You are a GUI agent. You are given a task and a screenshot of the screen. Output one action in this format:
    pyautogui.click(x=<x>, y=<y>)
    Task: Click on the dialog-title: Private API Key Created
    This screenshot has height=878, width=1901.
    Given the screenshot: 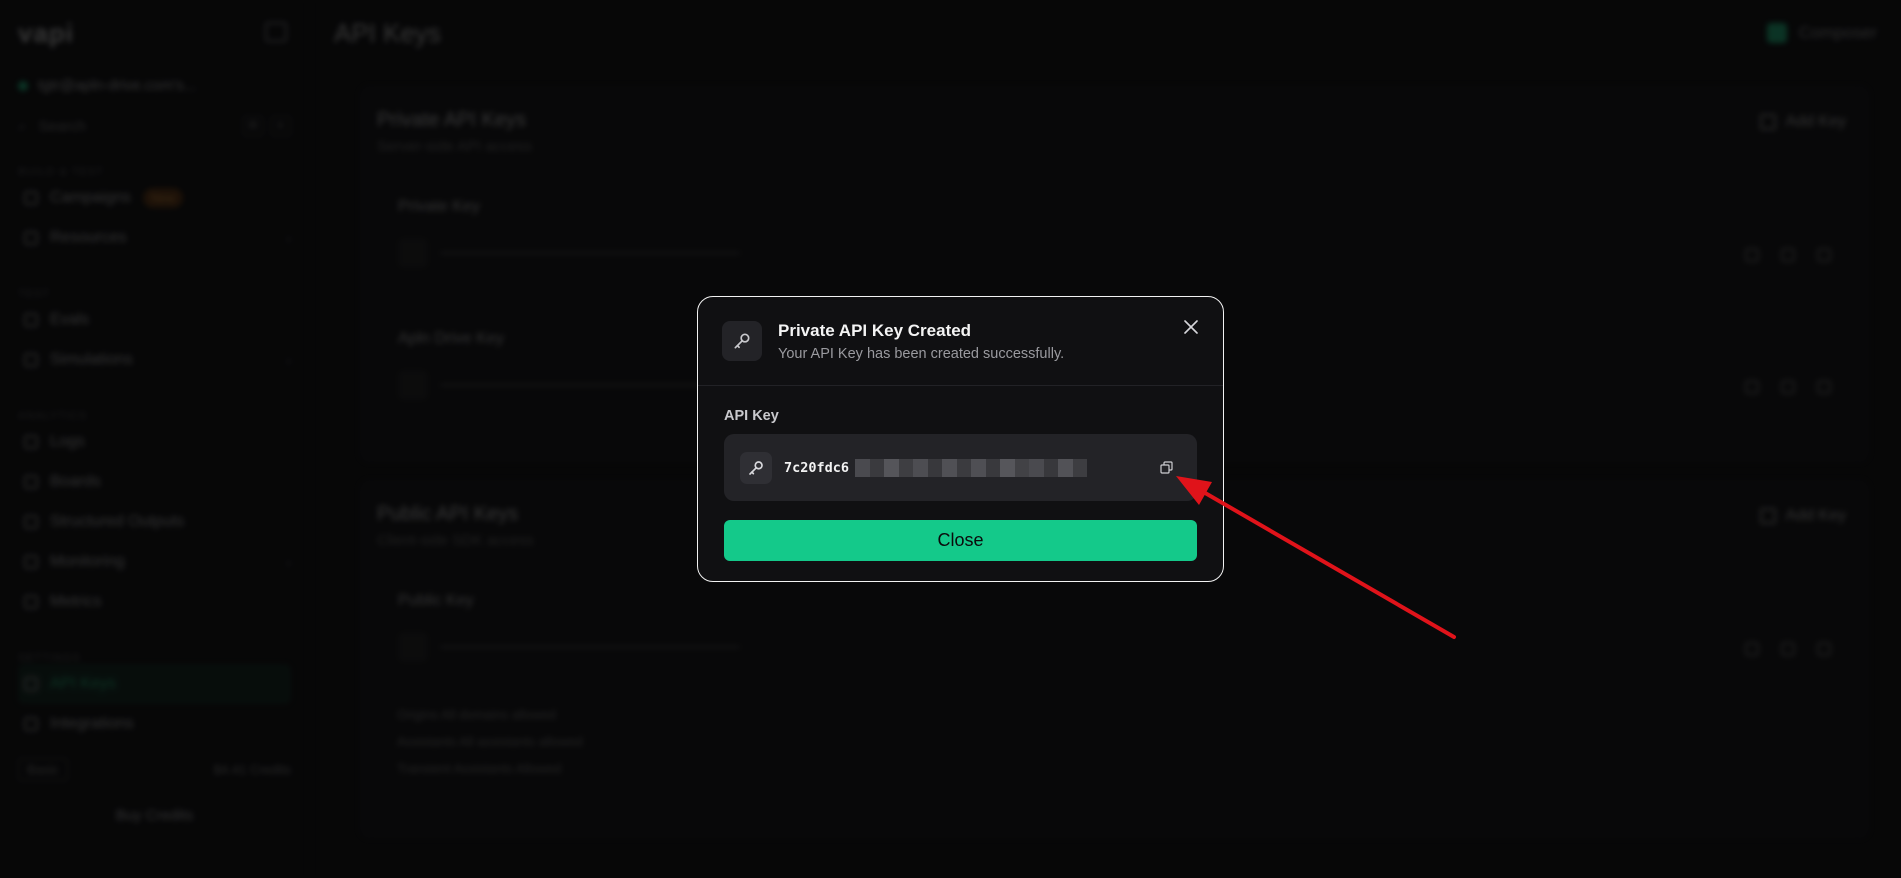 What is the action you would take?
    pyautogui.click(x=875, y=330)
    